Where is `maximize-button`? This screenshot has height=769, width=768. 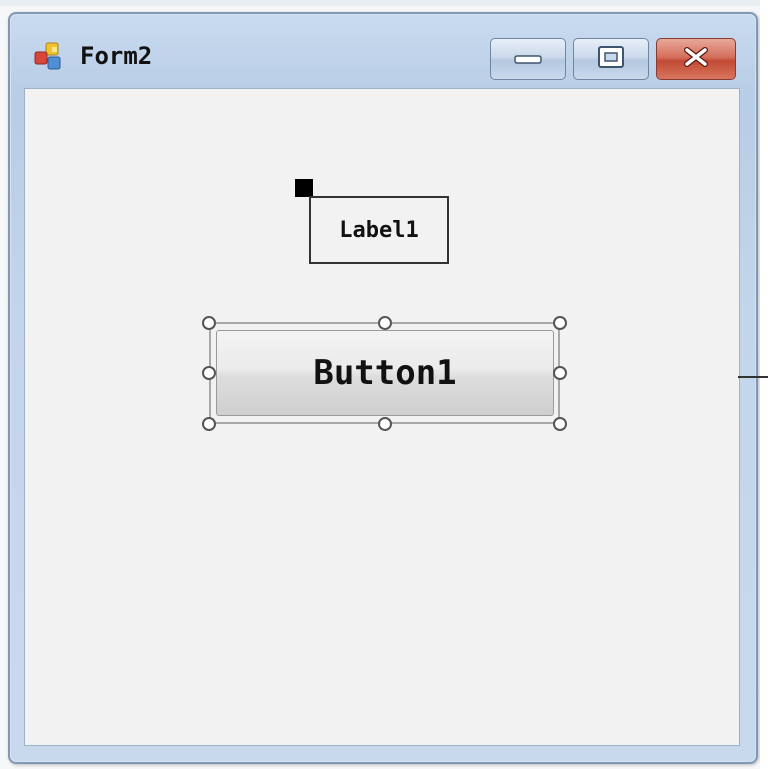
maximize-button is located at coordinates (611, 59).